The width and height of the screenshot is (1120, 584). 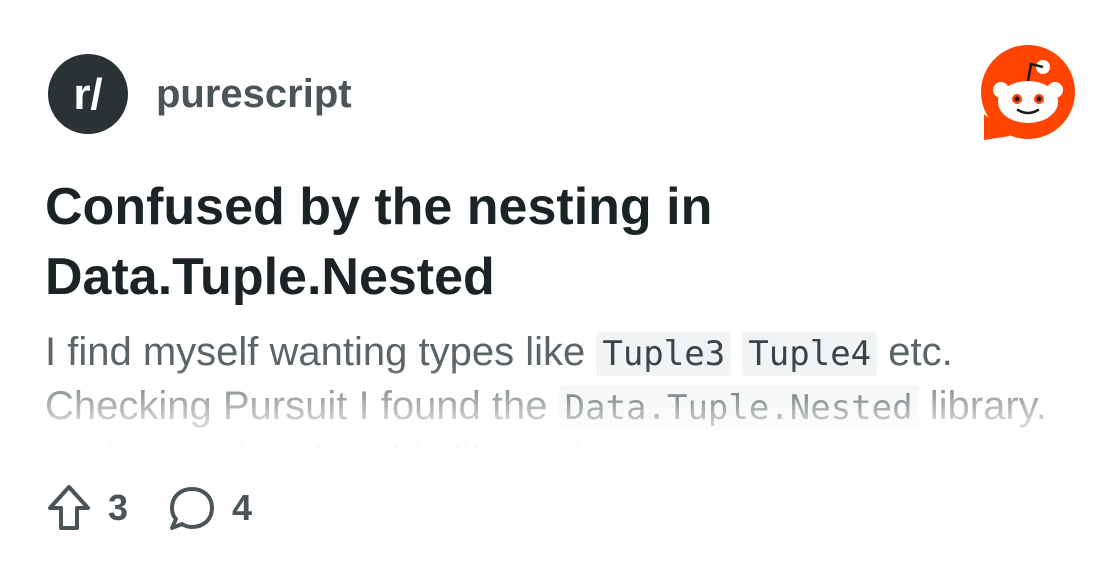 I want to click on comment-count: 4, so click(x=242, y=507).